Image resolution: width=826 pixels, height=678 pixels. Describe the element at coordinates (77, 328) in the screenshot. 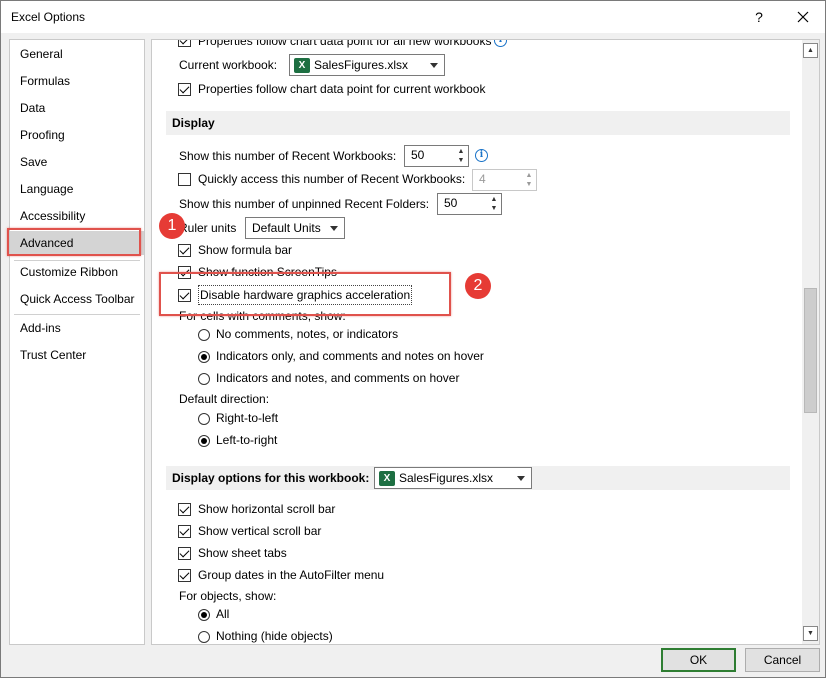

I see `sidebar-item-add-ins: Add-ins` at that location.